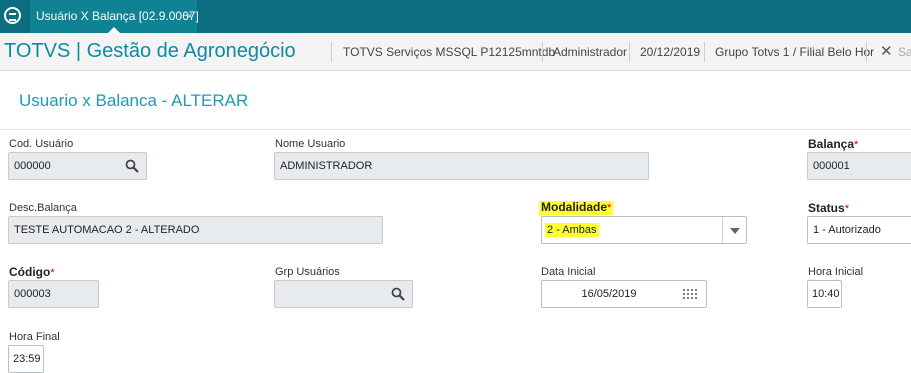 The image size is (911, 373). I want to click on hora-inicial-value: 10:40, so click(826, 294).